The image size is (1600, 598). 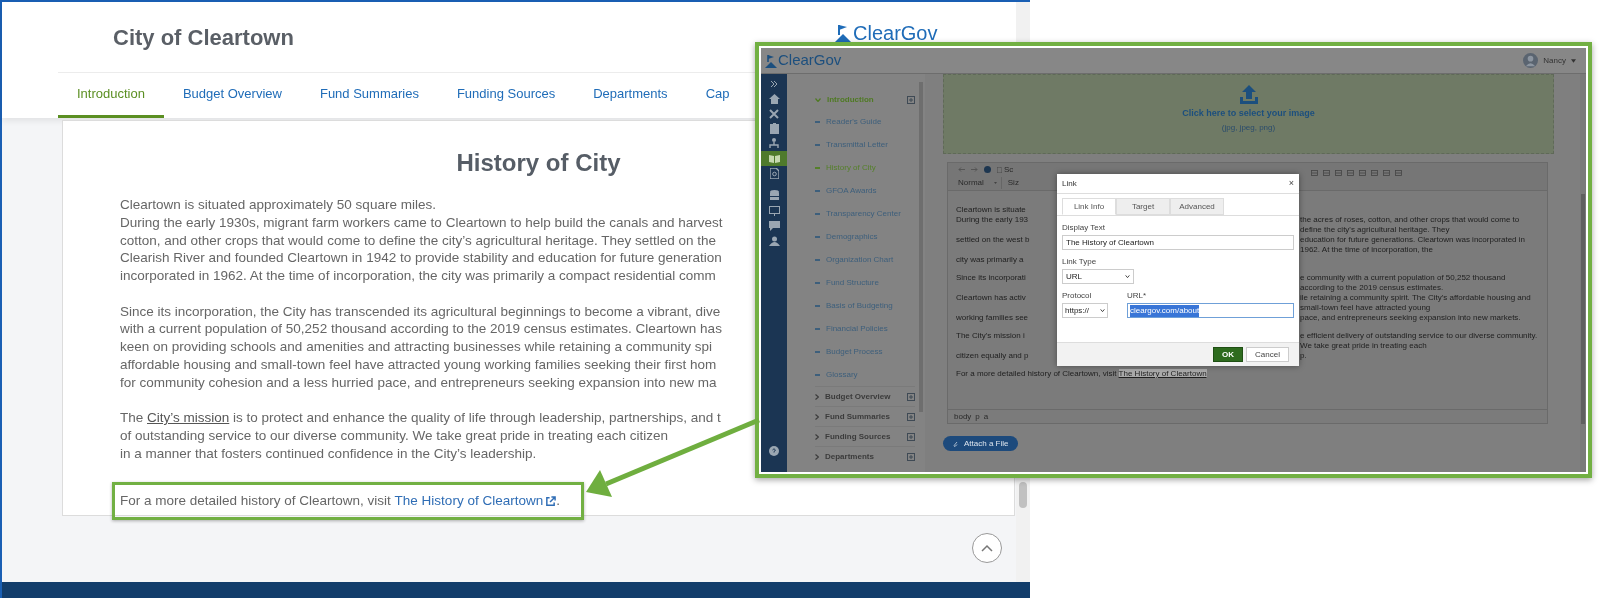 What do you see at coordinates (955, 443) in the screenshot?
I see `paperclip-icon` at bounding box center [955, 443].